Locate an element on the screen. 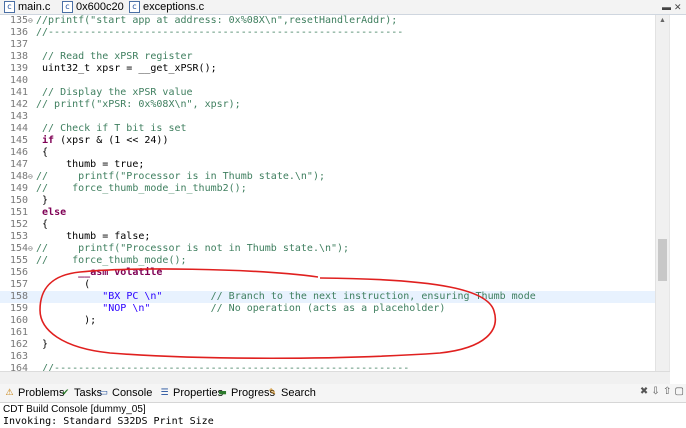 Image resolution: width=686 pixels, height=428 pixels. minimize-icon: ▬ is located at coordinates (666, 7).